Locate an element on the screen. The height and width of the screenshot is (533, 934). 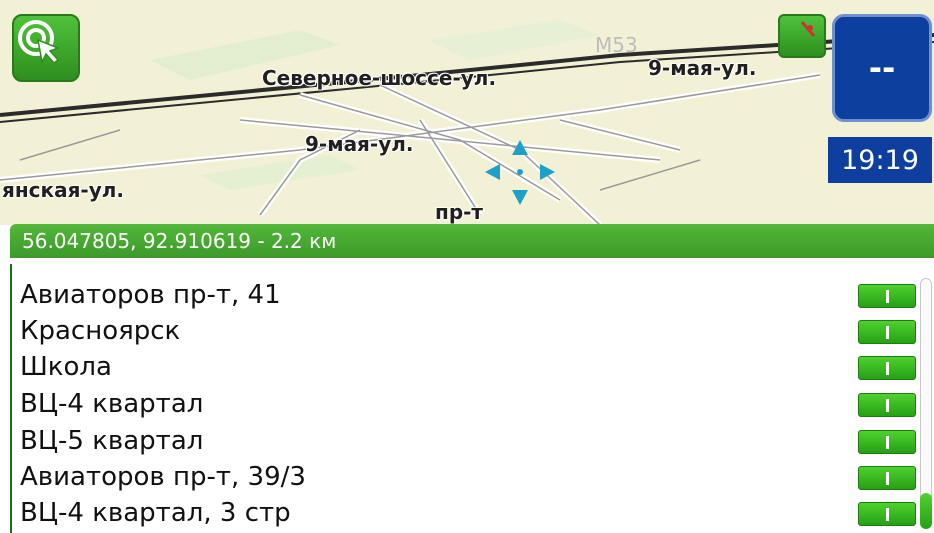
list-item-label: ВЦ-4 квартал is located at coordinates (112, 404).